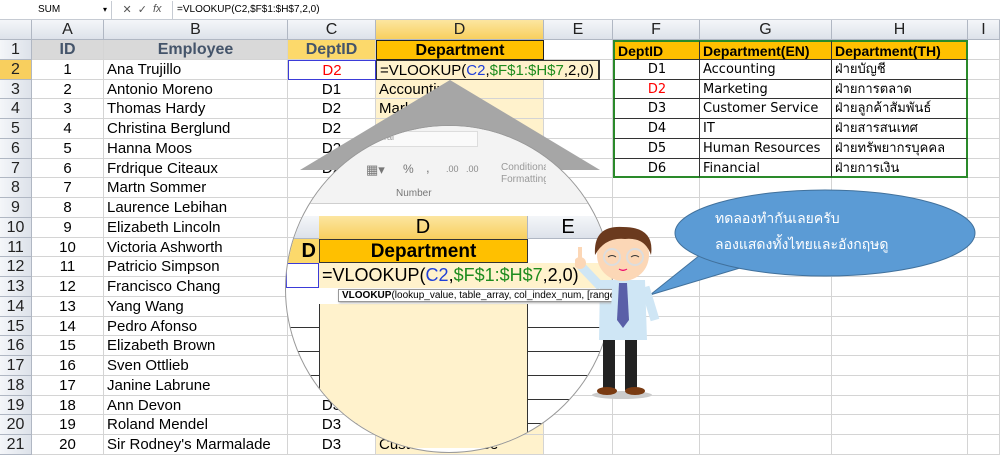 The image size is (1000, 455). What do you see at coordinates (68, 89) in the screenshot?
I see `employee-id: 2` at bounding box center [68, 89].